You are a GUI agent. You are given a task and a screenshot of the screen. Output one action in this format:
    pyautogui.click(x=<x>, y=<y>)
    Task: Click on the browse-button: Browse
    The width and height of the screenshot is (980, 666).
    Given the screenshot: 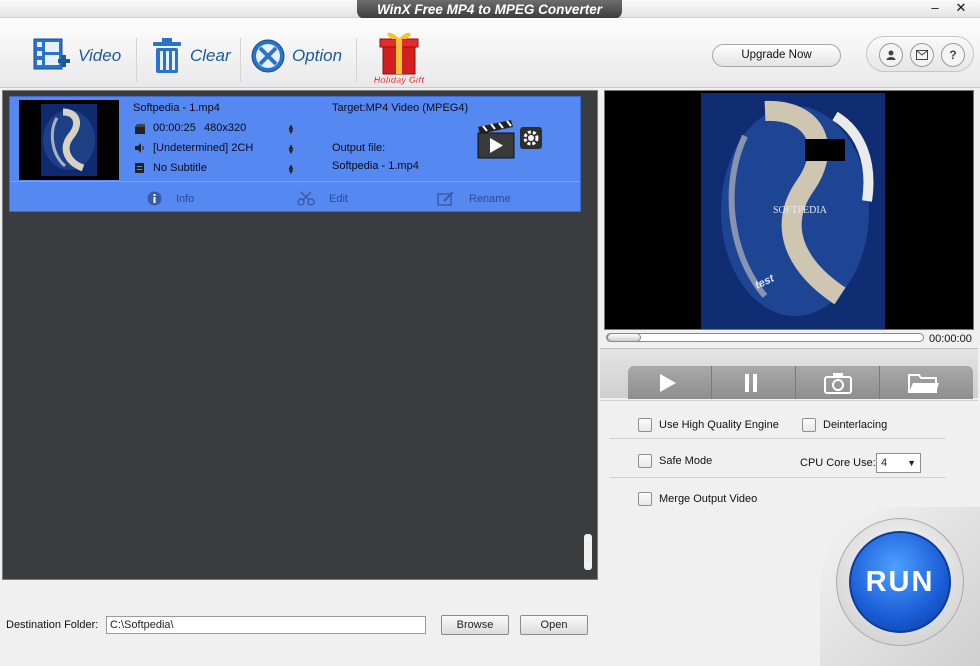 What is the action you would take?
    pyautogui.click(x=475, y=625)
    